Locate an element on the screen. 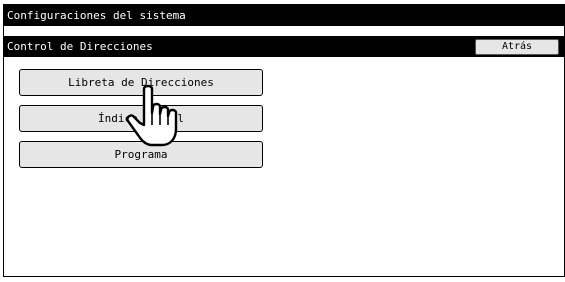 The image size is (565, 282). section-title: Control de Direcciones is located at coordinates (80, 46).